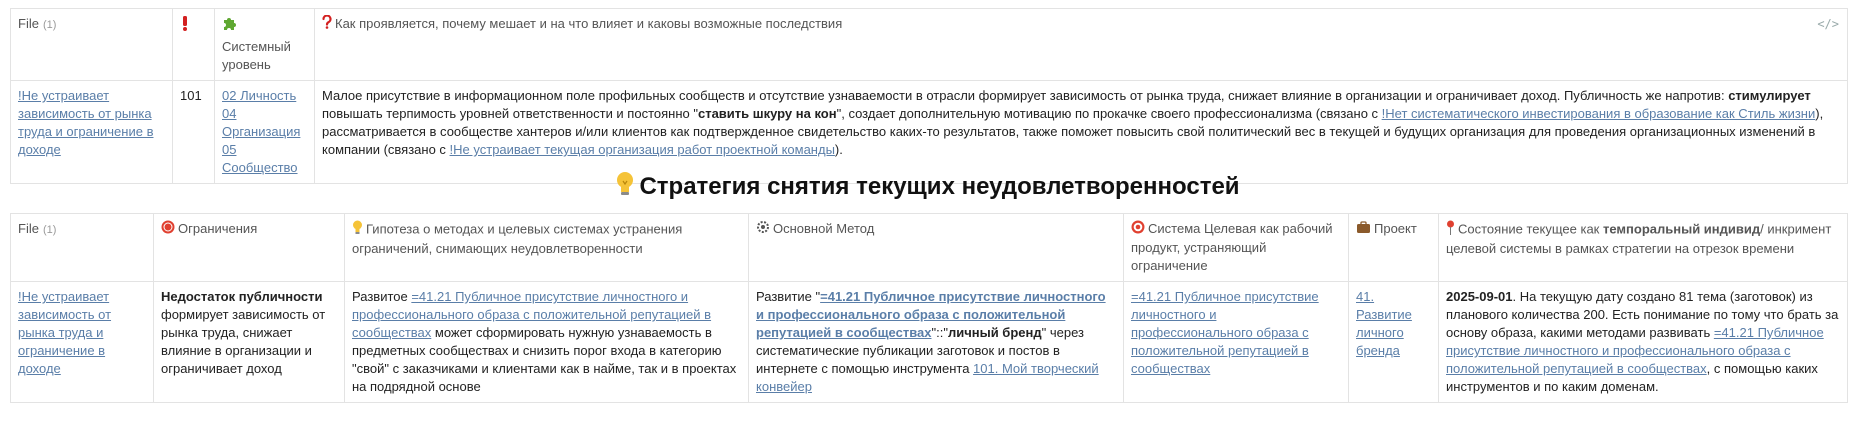  I want to click on project-cell: 41. Развитие личного бренда, so click(1393, 342).